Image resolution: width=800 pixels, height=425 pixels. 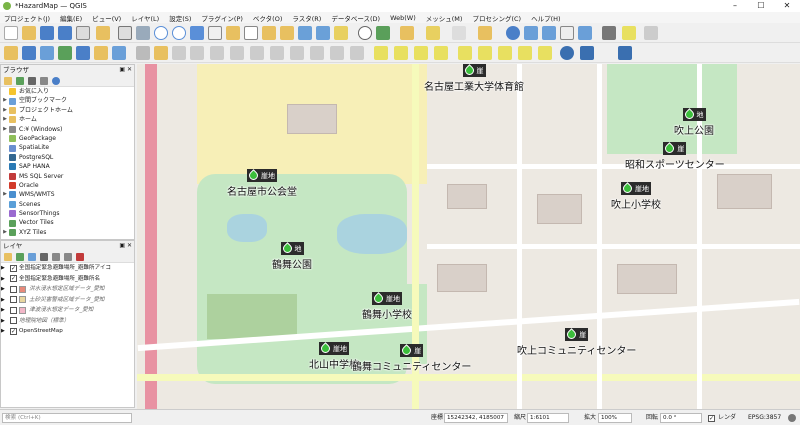 What do you see at coordinates (735, 6) in the screenshot?
I see `minimize-button: –` at bounding box center [735, 6].